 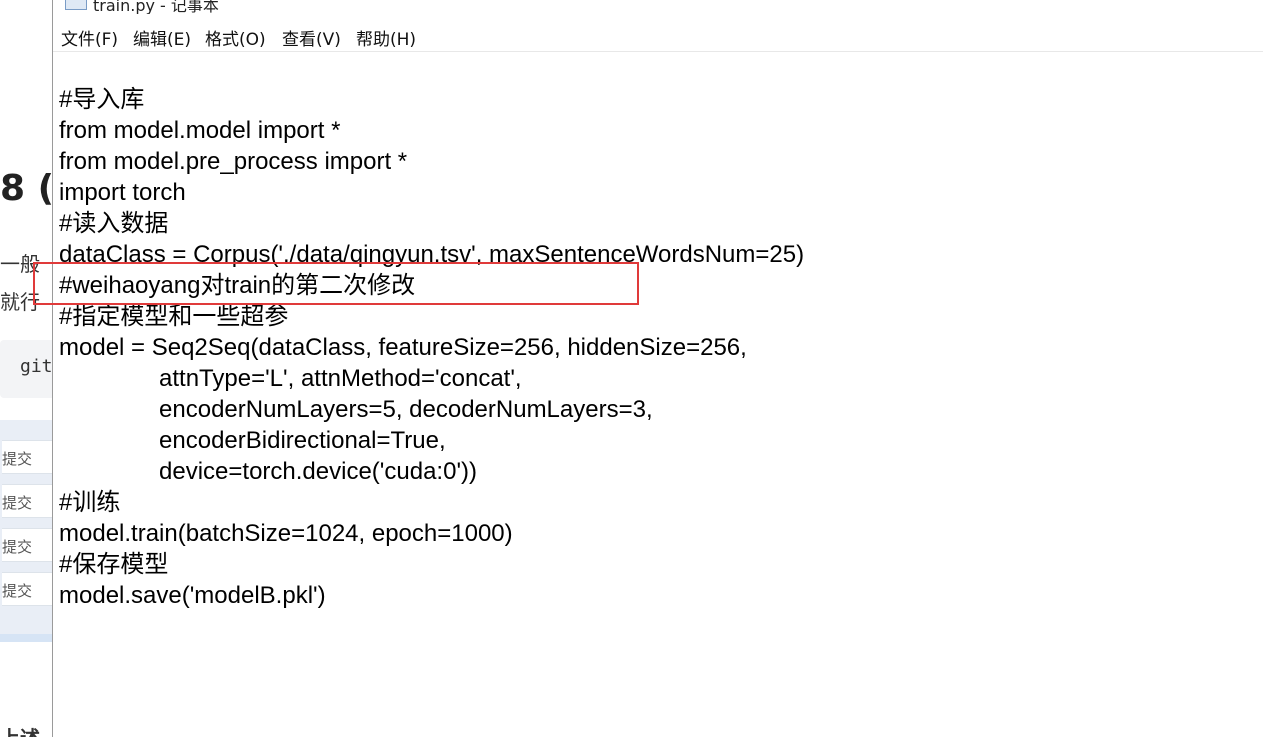 What do you see at coordinates (658, 7) in the screenshot?
I see `title-bar: train.py - 记事本` at bounding box center [658, 7].